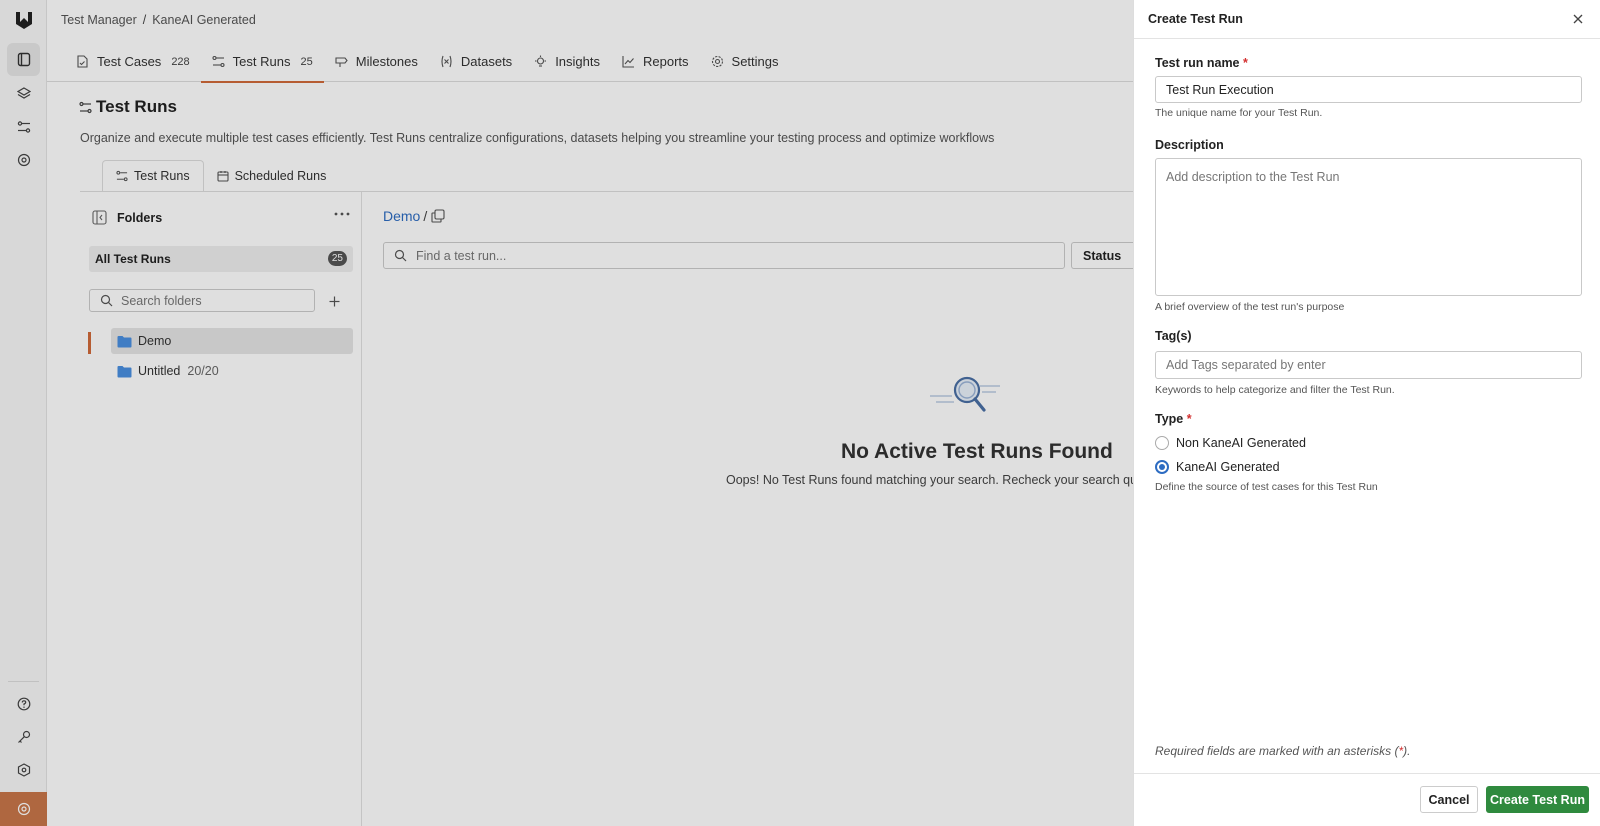 The image size is (1600, 826). What do you see at coordinates (1407, 751) in the screenshot?
I see `note-text-end: ).` at bounding box center [1407, 751].